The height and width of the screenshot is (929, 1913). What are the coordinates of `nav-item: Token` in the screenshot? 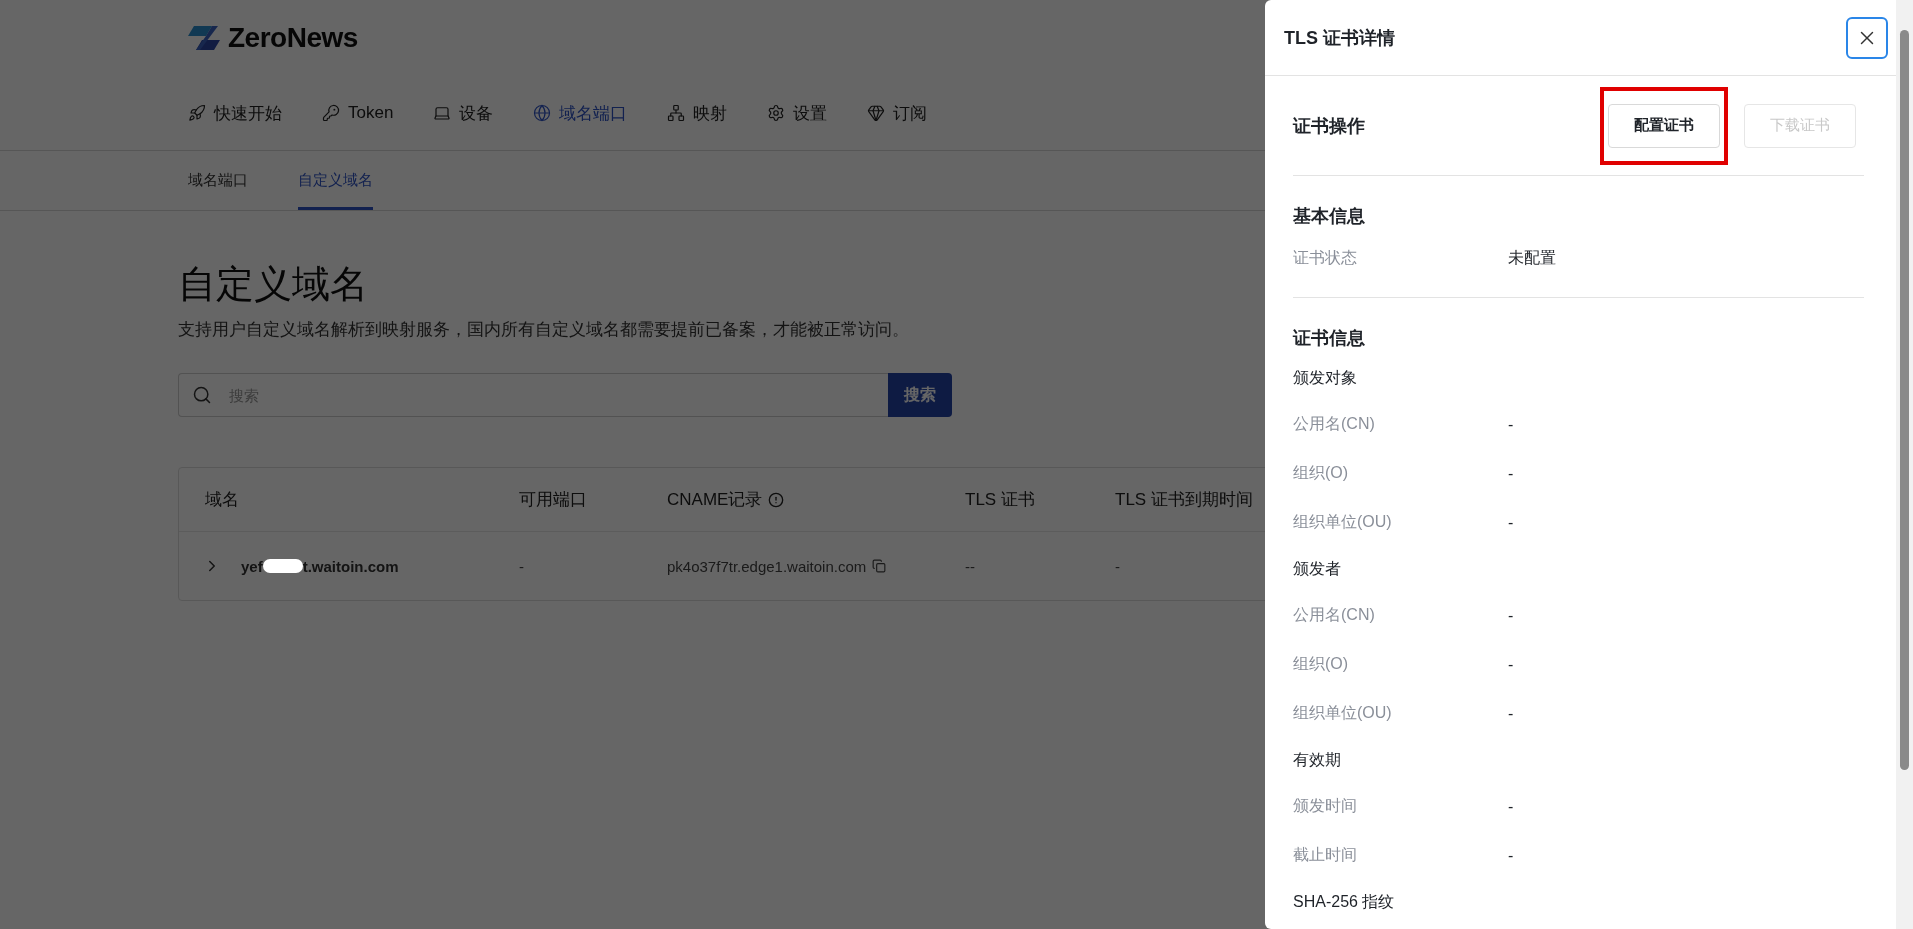 It's located at (358, 113).